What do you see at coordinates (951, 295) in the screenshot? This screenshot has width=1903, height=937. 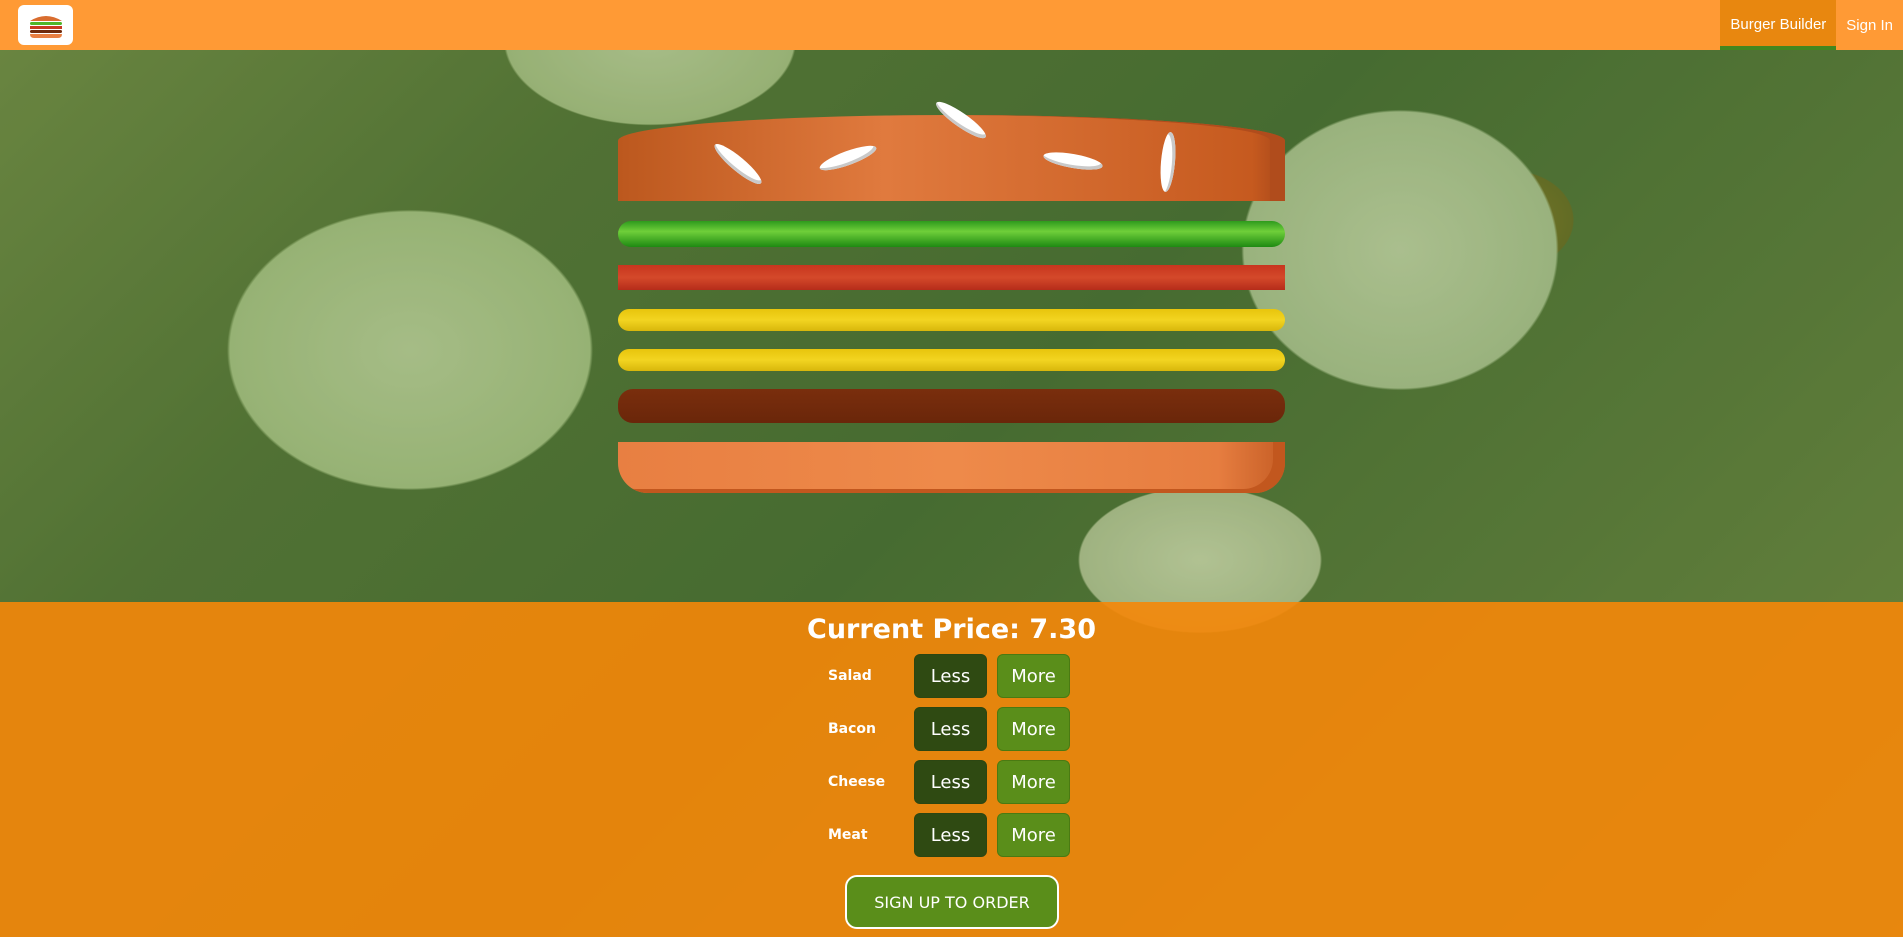 I see `burger-preview` at bounding box center [951, 295].